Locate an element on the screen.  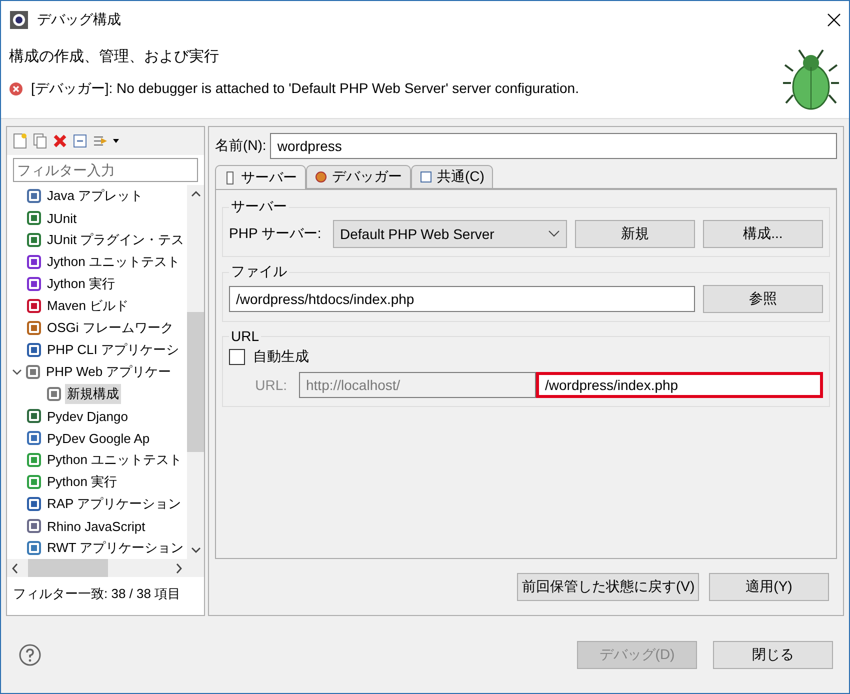
tab: 共通(C) is located at coordinates (452, 177).